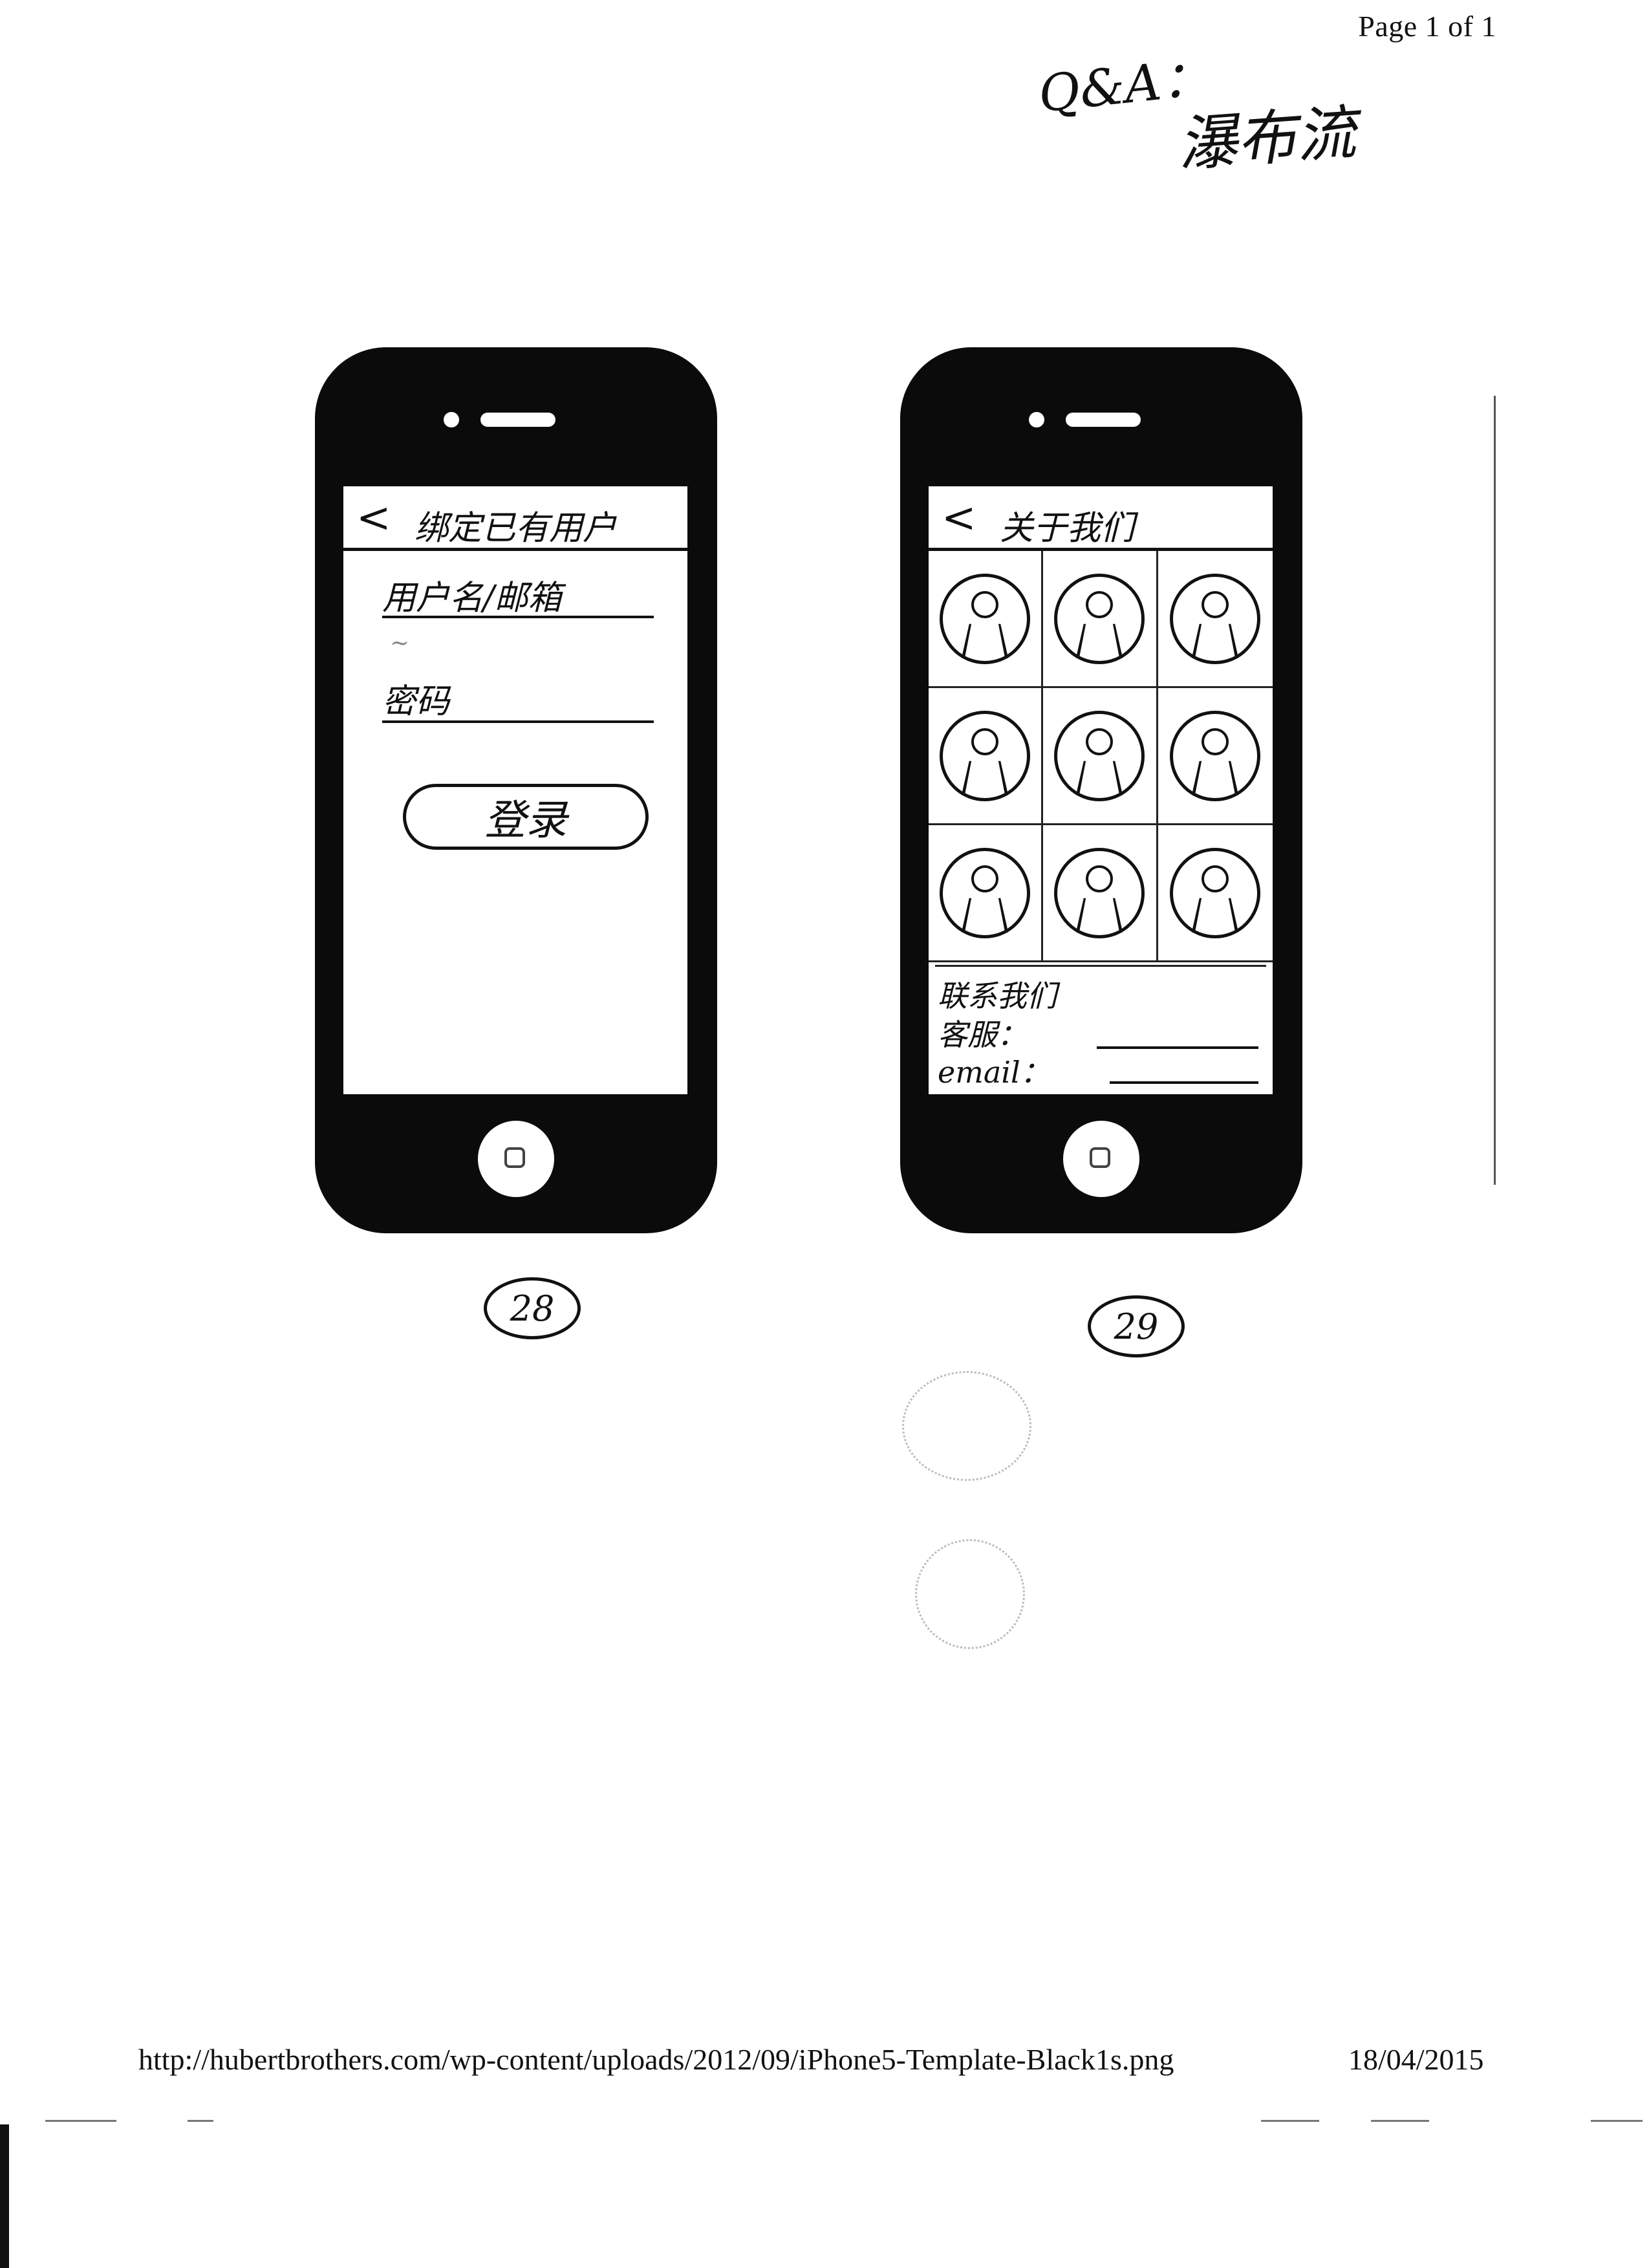 The width and height of the screenshot is (1649, 2268). I want to click on scribble-mark: ~, so click(400, 643).